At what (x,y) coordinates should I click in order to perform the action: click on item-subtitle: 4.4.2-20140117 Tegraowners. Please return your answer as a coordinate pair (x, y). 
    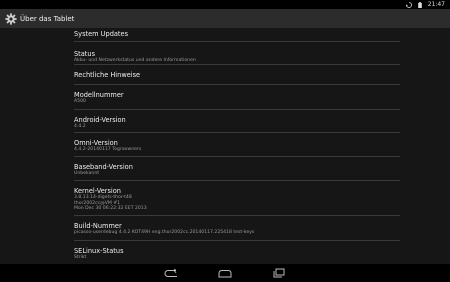
    Looking at the image, I should click on (108, 149).